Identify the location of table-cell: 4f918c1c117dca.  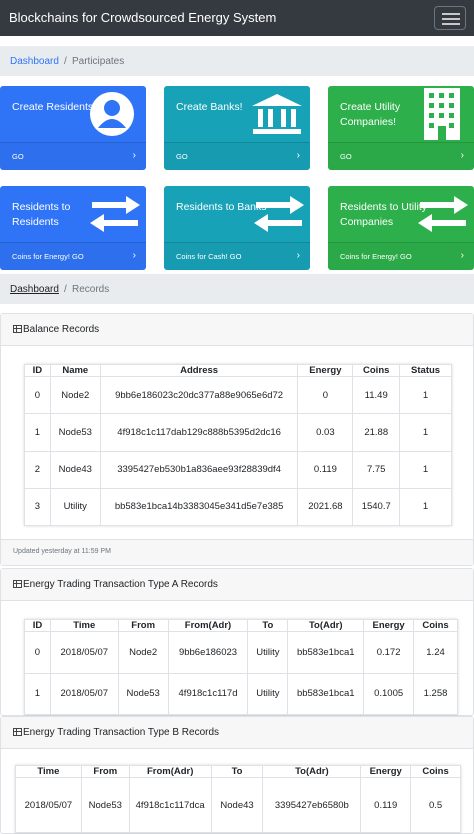
(170, 805).